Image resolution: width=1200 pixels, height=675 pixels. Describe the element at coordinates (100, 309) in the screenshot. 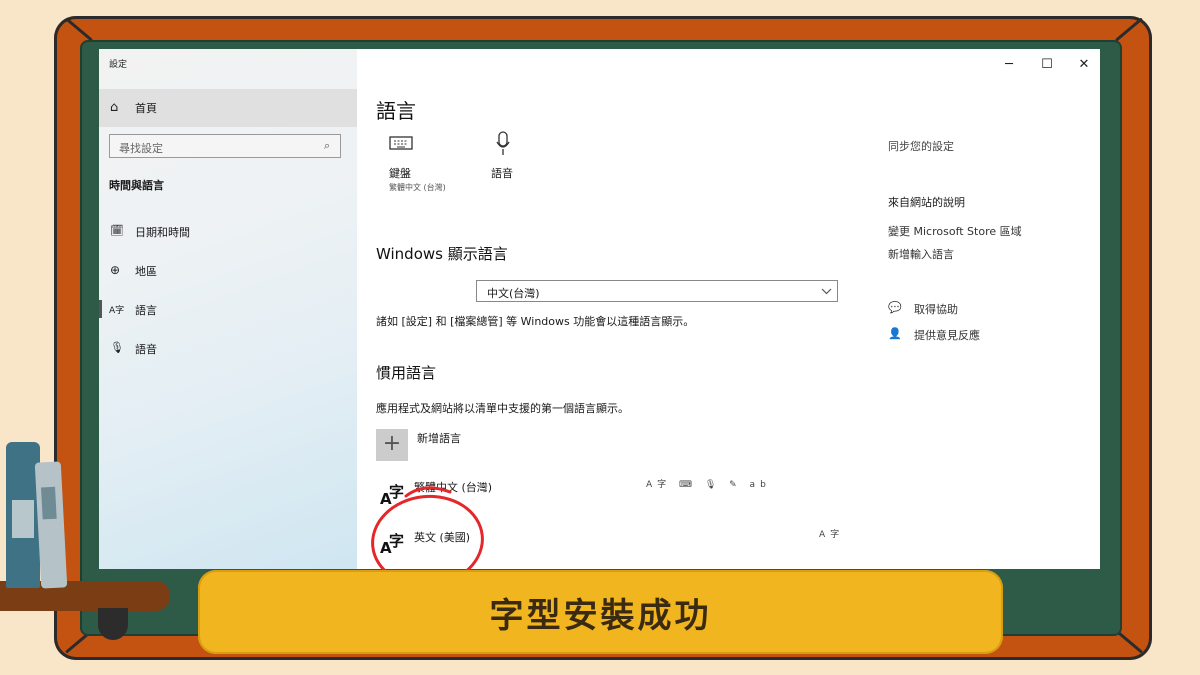

I see `active-indicator` at that location.